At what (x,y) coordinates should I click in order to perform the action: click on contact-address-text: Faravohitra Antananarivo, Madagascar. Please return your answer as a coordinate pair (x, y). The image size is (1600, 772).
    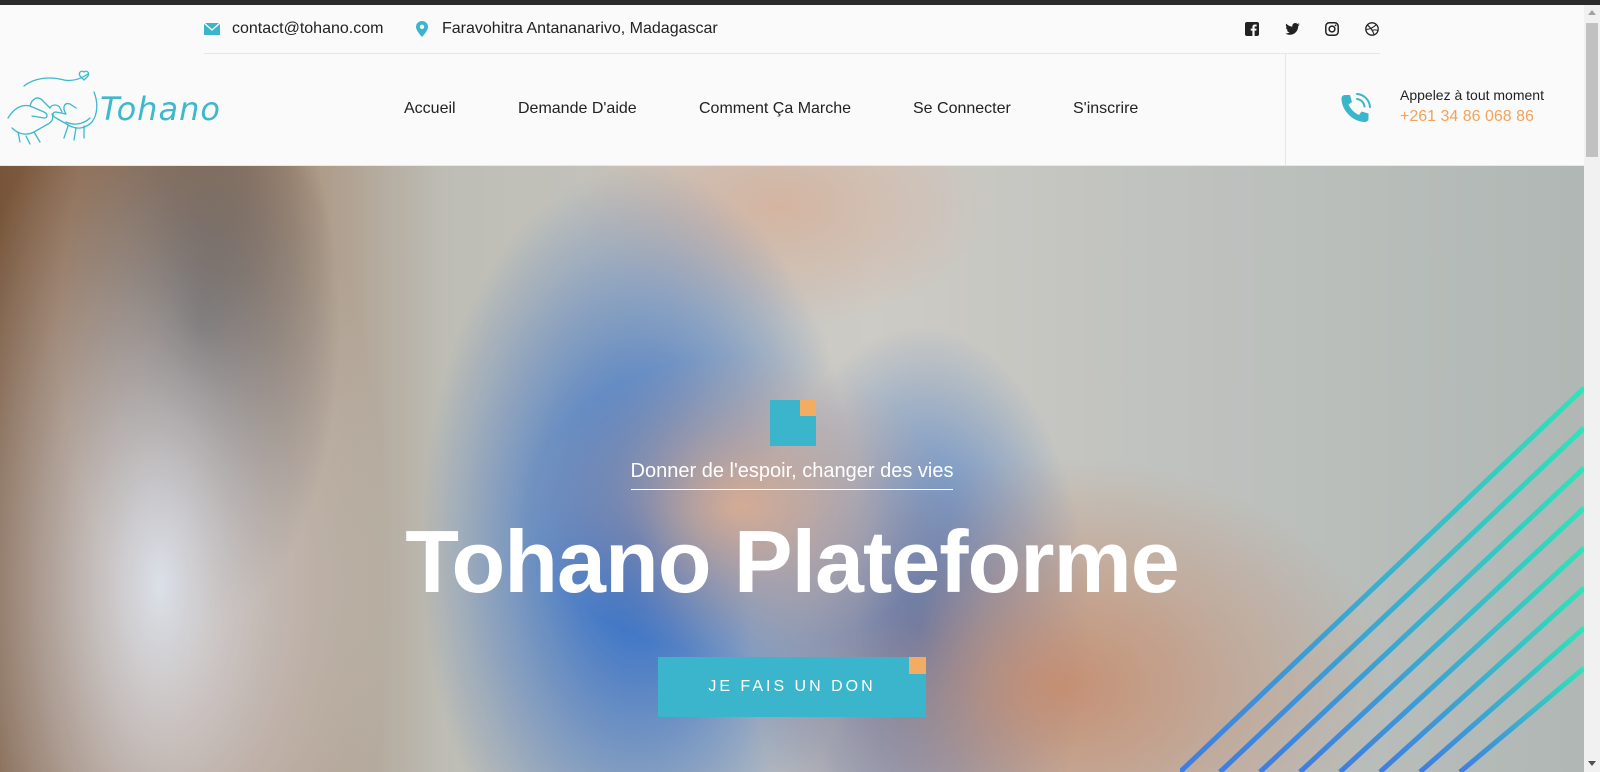
    Looking at the image, I should click on (580, 28).